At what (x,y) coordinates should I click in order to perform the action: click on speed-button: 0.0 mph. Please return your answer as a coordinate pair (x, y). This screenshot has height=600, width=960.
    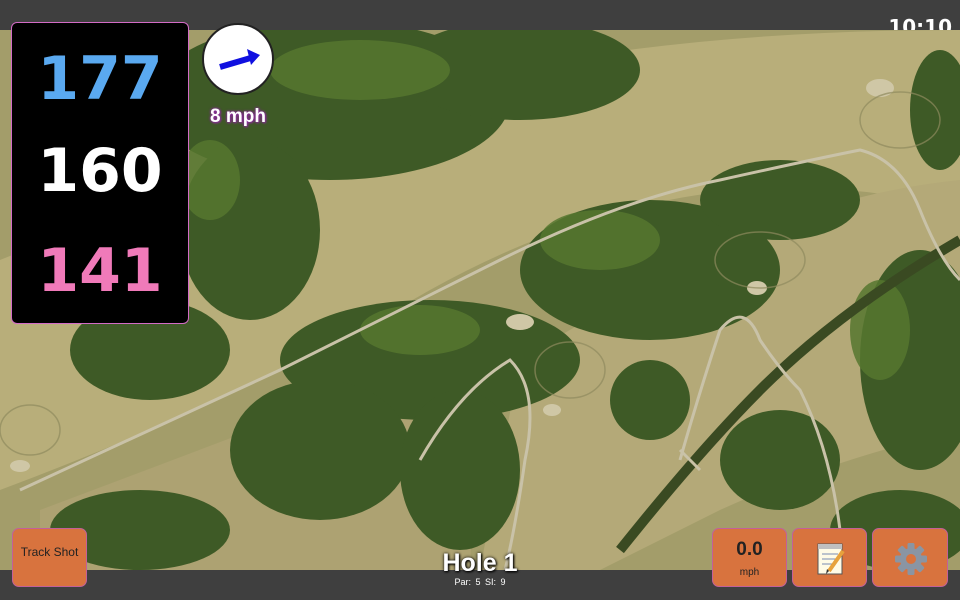
    Looking at the image, I should click on (749, 557).